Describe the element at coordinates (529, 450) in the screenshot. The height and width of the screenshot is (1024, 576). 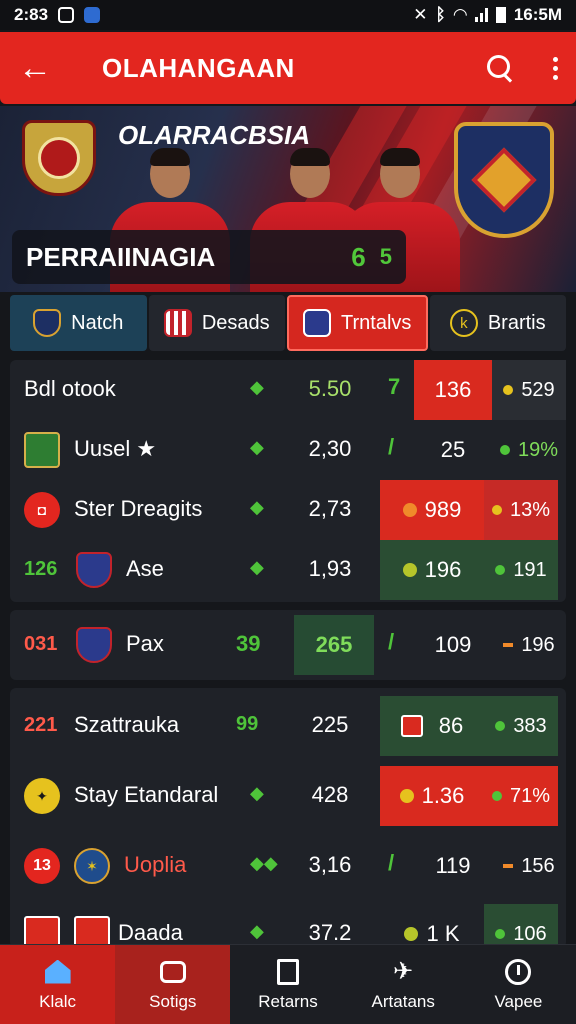
I see `stat-cell: 19%` at that location.